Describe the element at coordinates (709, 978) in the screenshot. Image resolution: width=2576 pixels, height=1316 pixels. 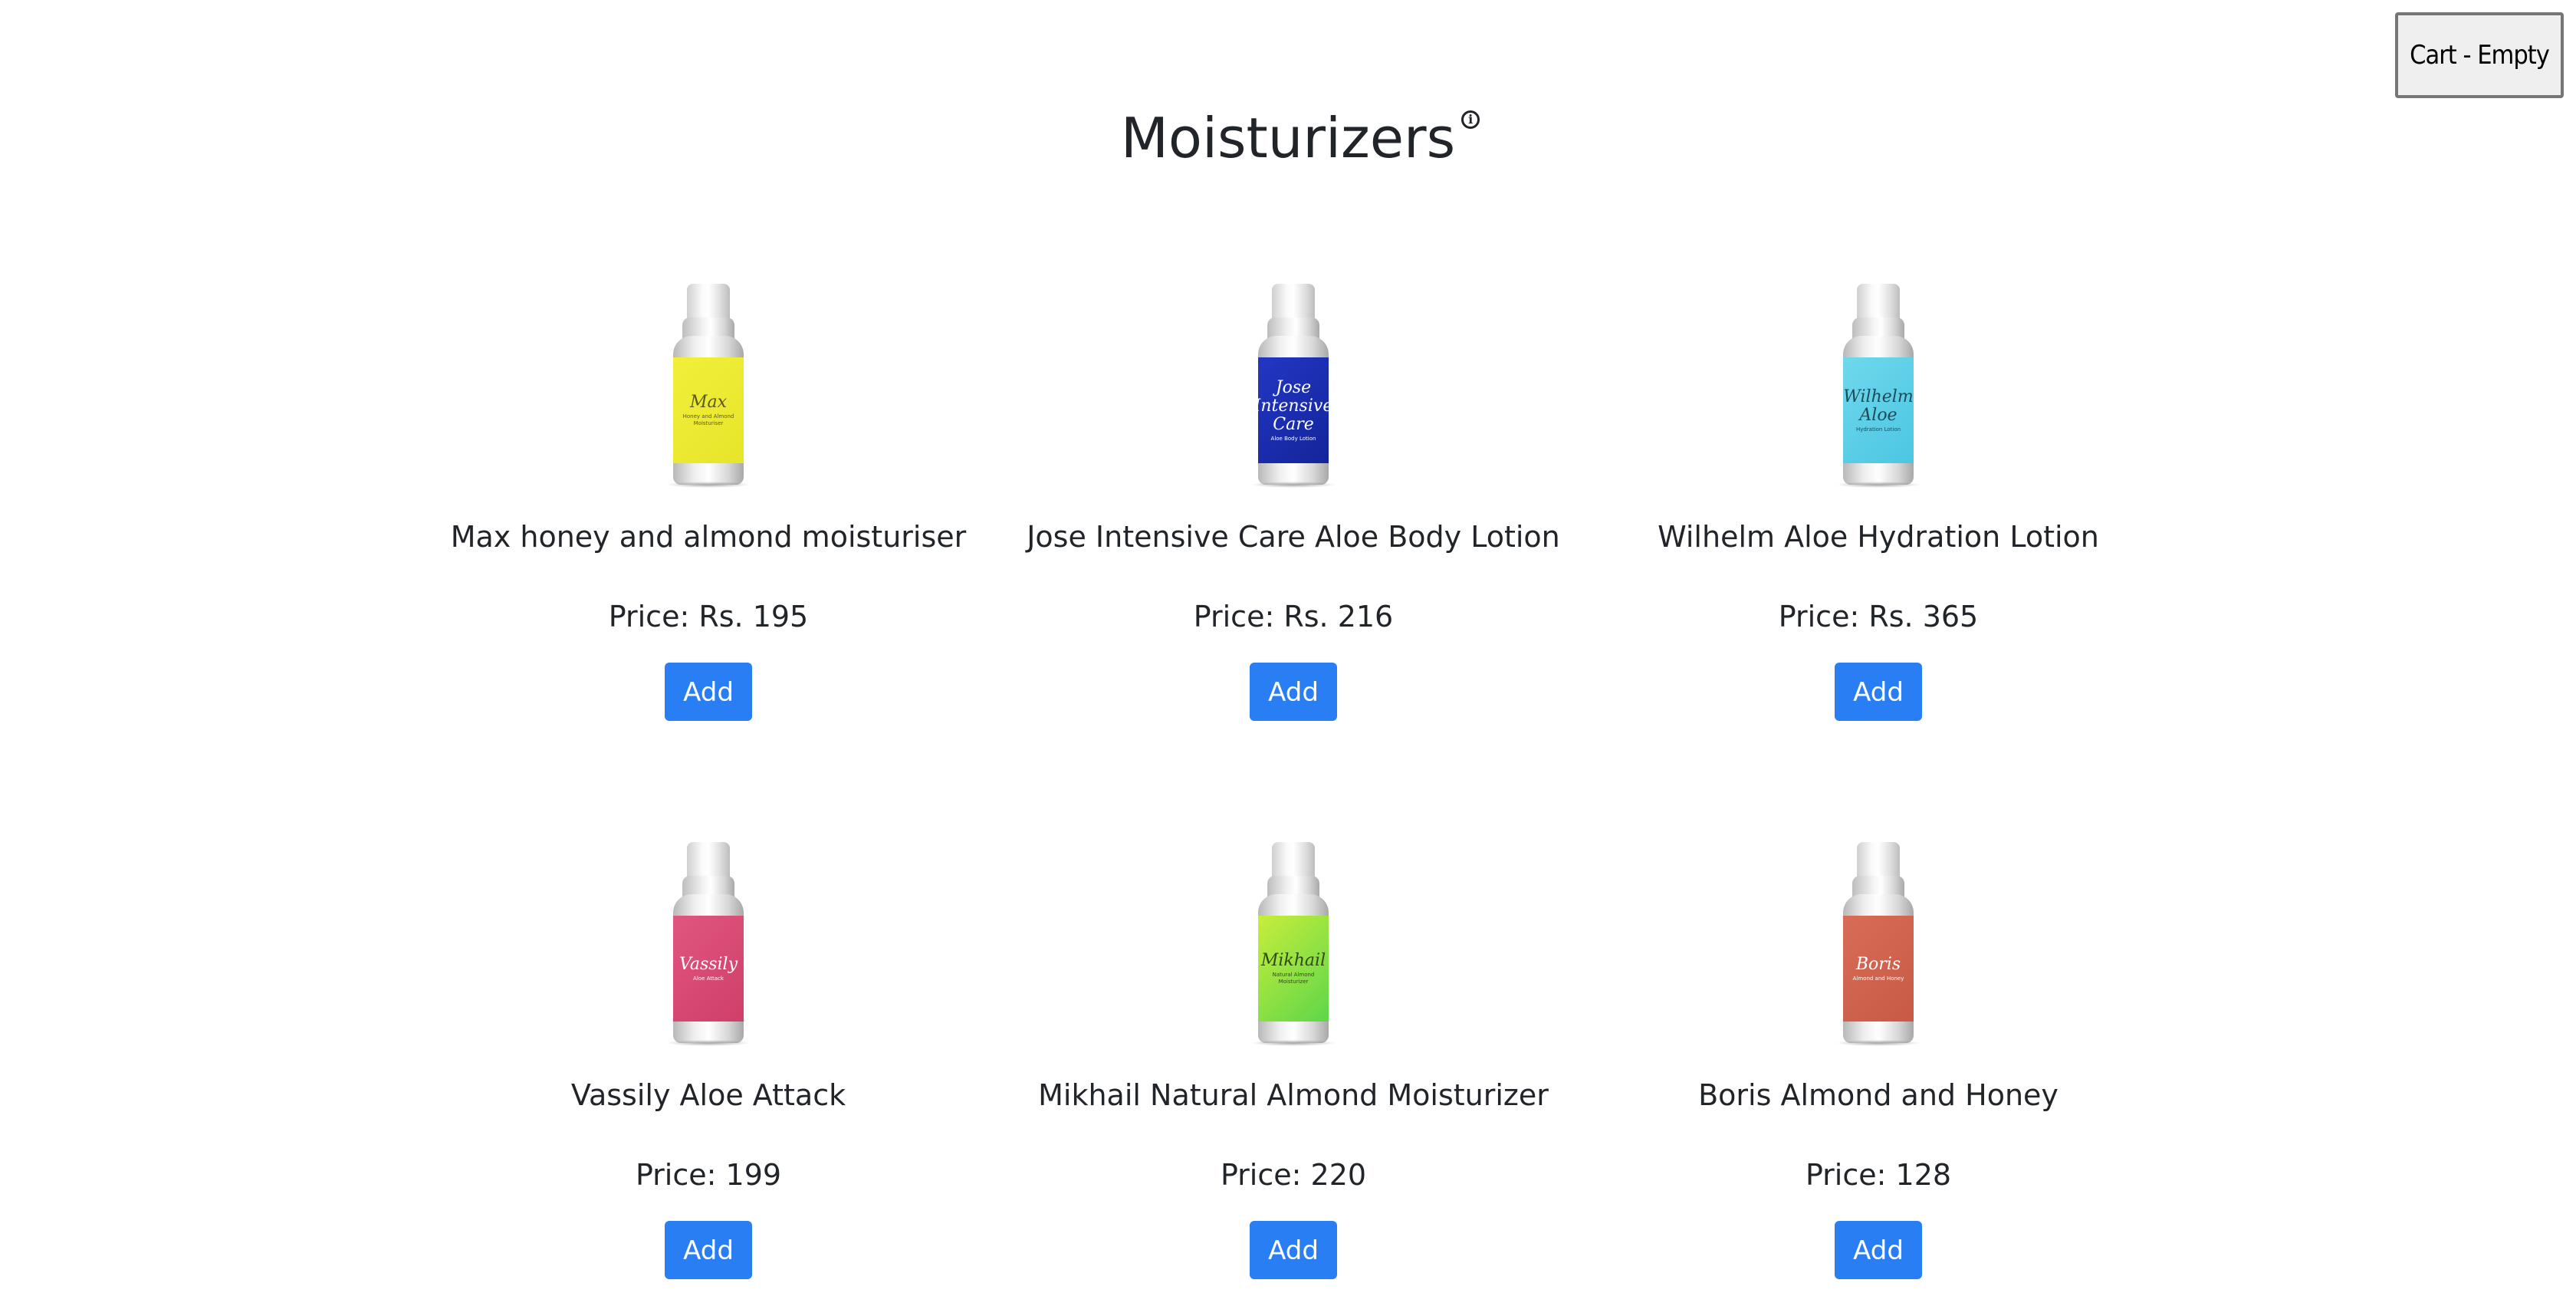
I see `bottle-subtitle: Aloe Attack` at that location.